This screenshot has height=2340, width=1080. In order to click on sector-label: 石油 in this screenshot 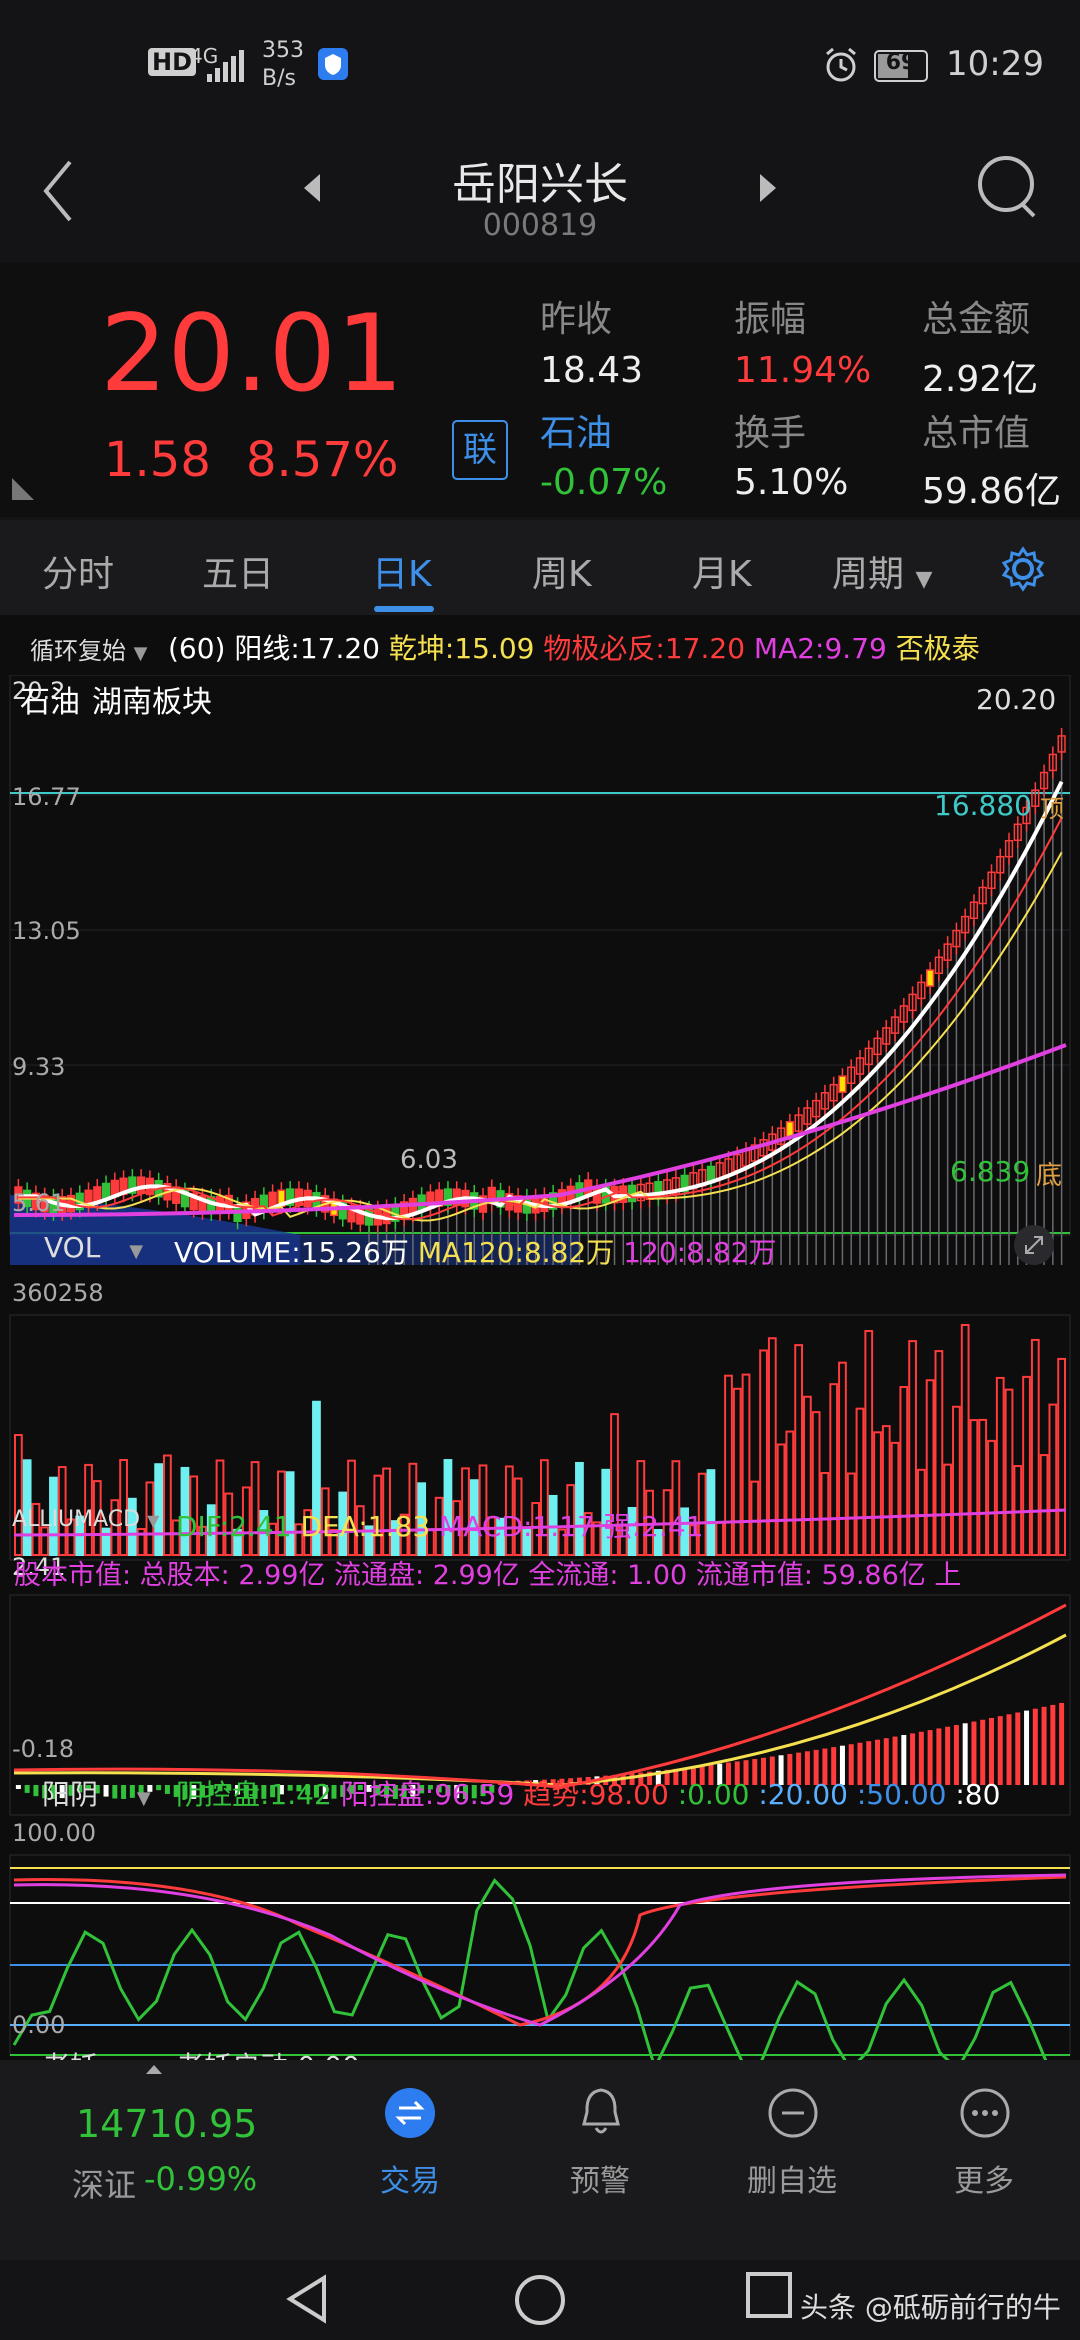, I will do `click(576, 430)`.